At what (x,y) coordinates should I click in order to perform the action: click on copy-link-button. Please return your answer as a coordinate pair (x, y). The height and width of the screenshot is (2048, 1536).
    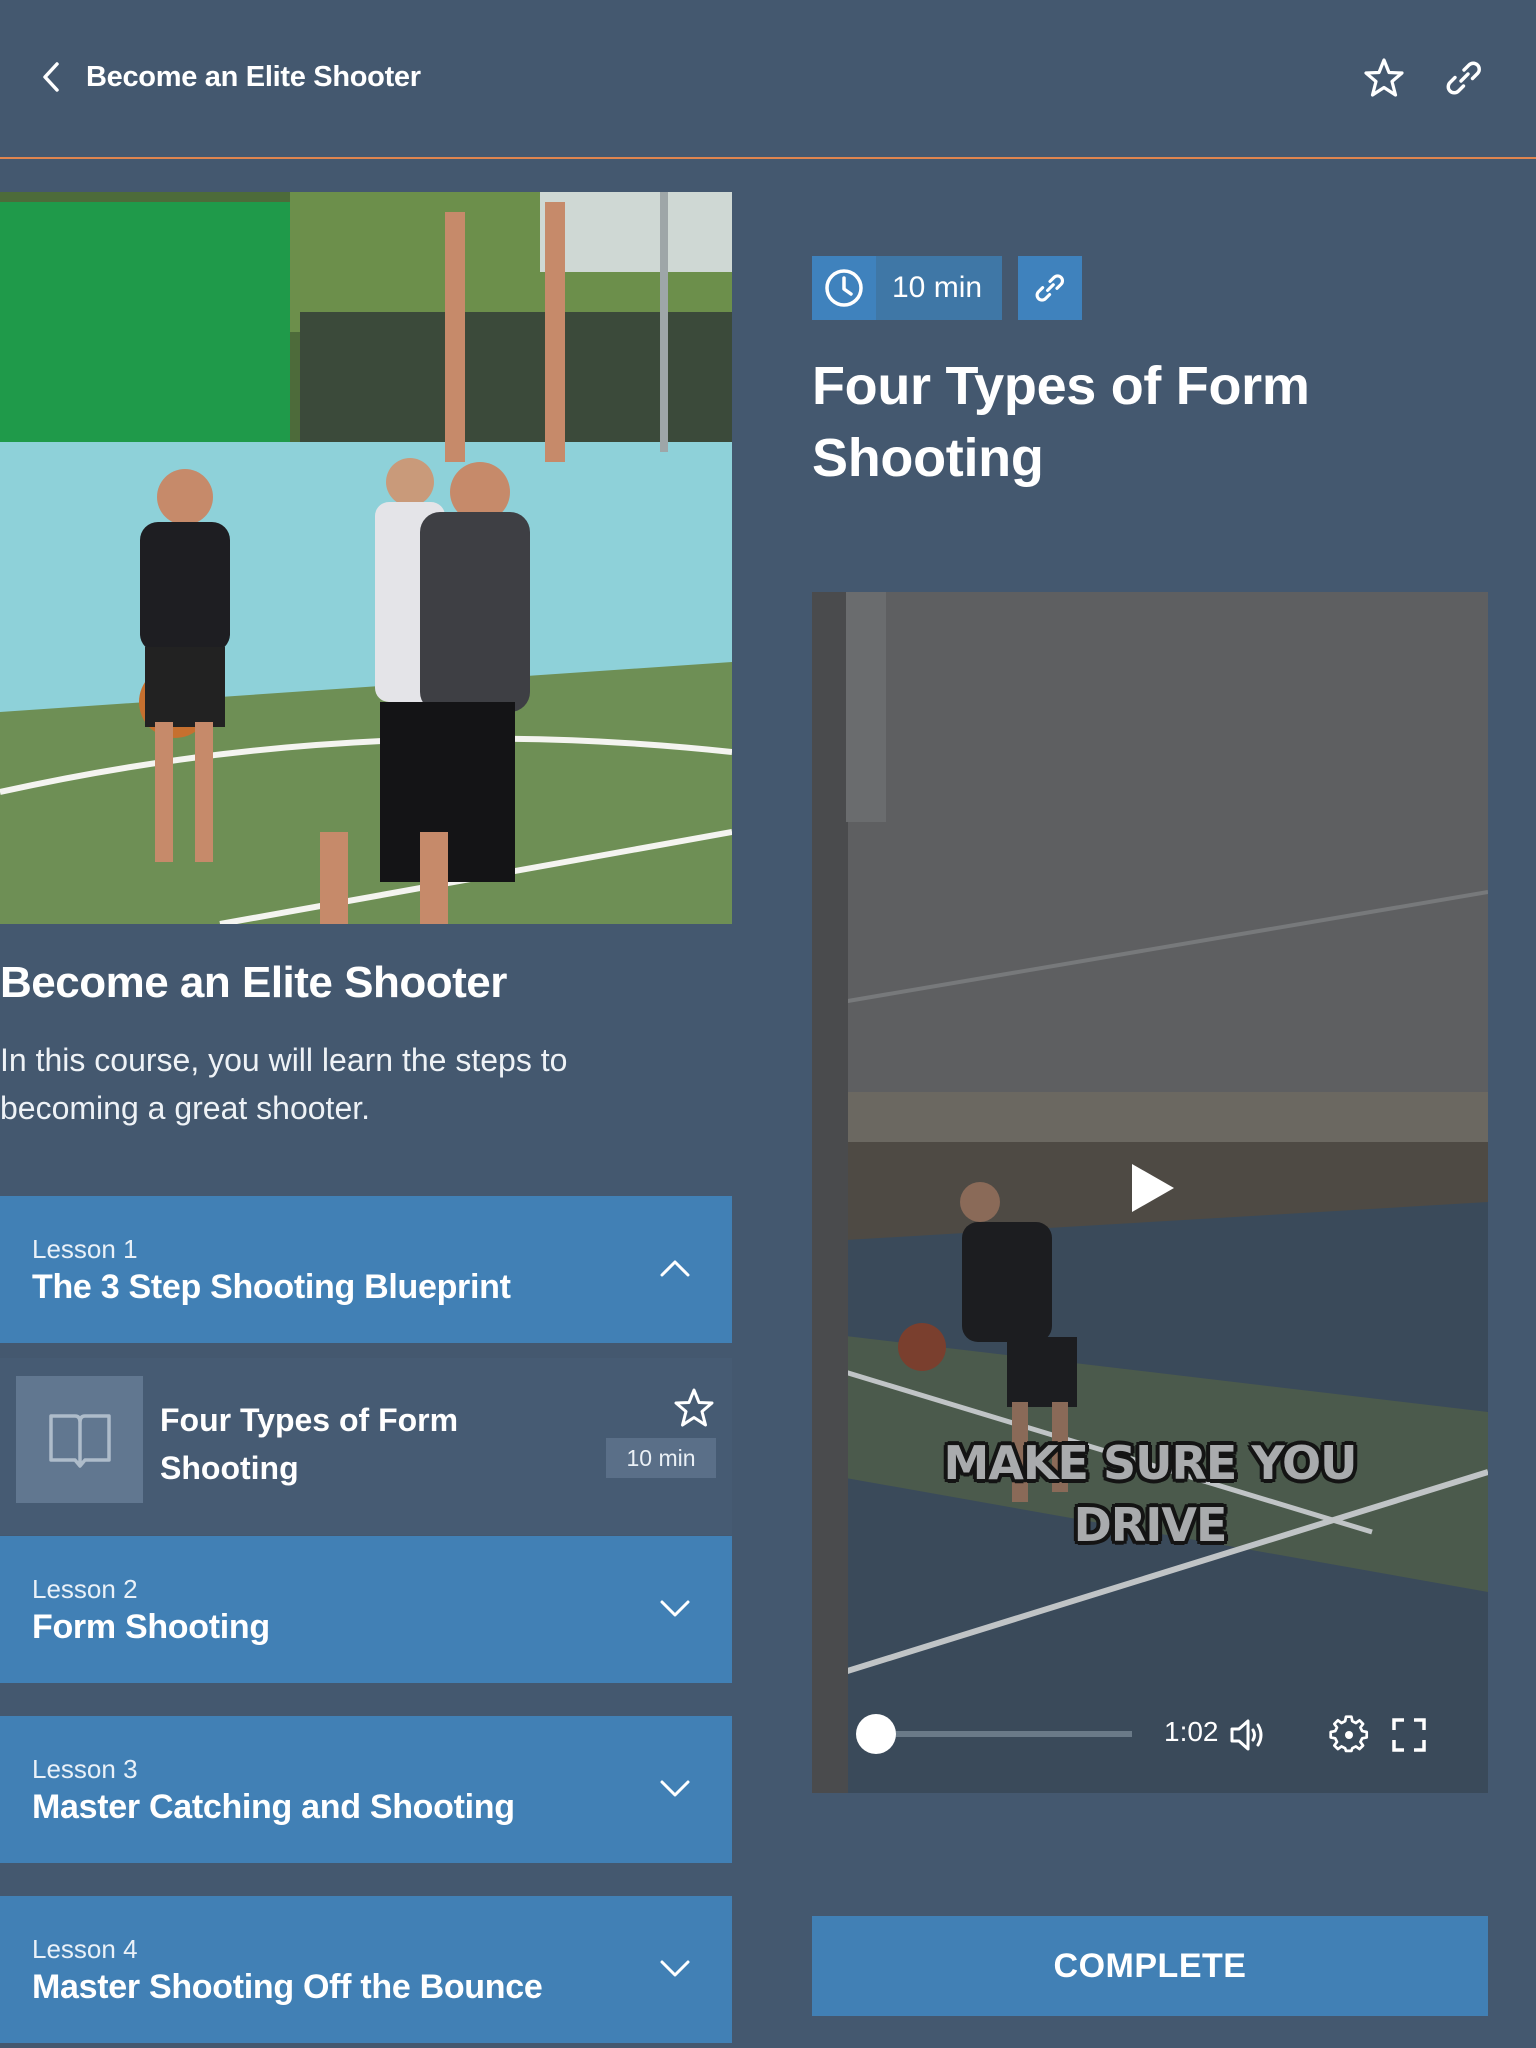
    Looking at the image, I should click on (1464, 78).